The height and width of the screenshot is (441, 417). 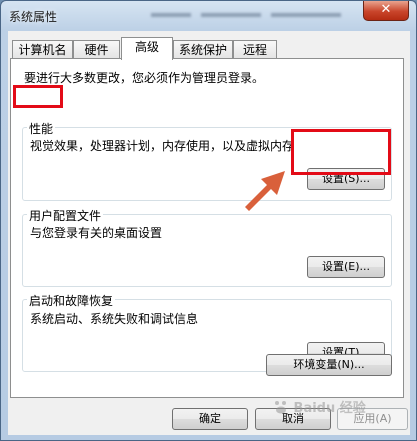 I want to click on blurred-title-overlay, so click(x=246, y=16).